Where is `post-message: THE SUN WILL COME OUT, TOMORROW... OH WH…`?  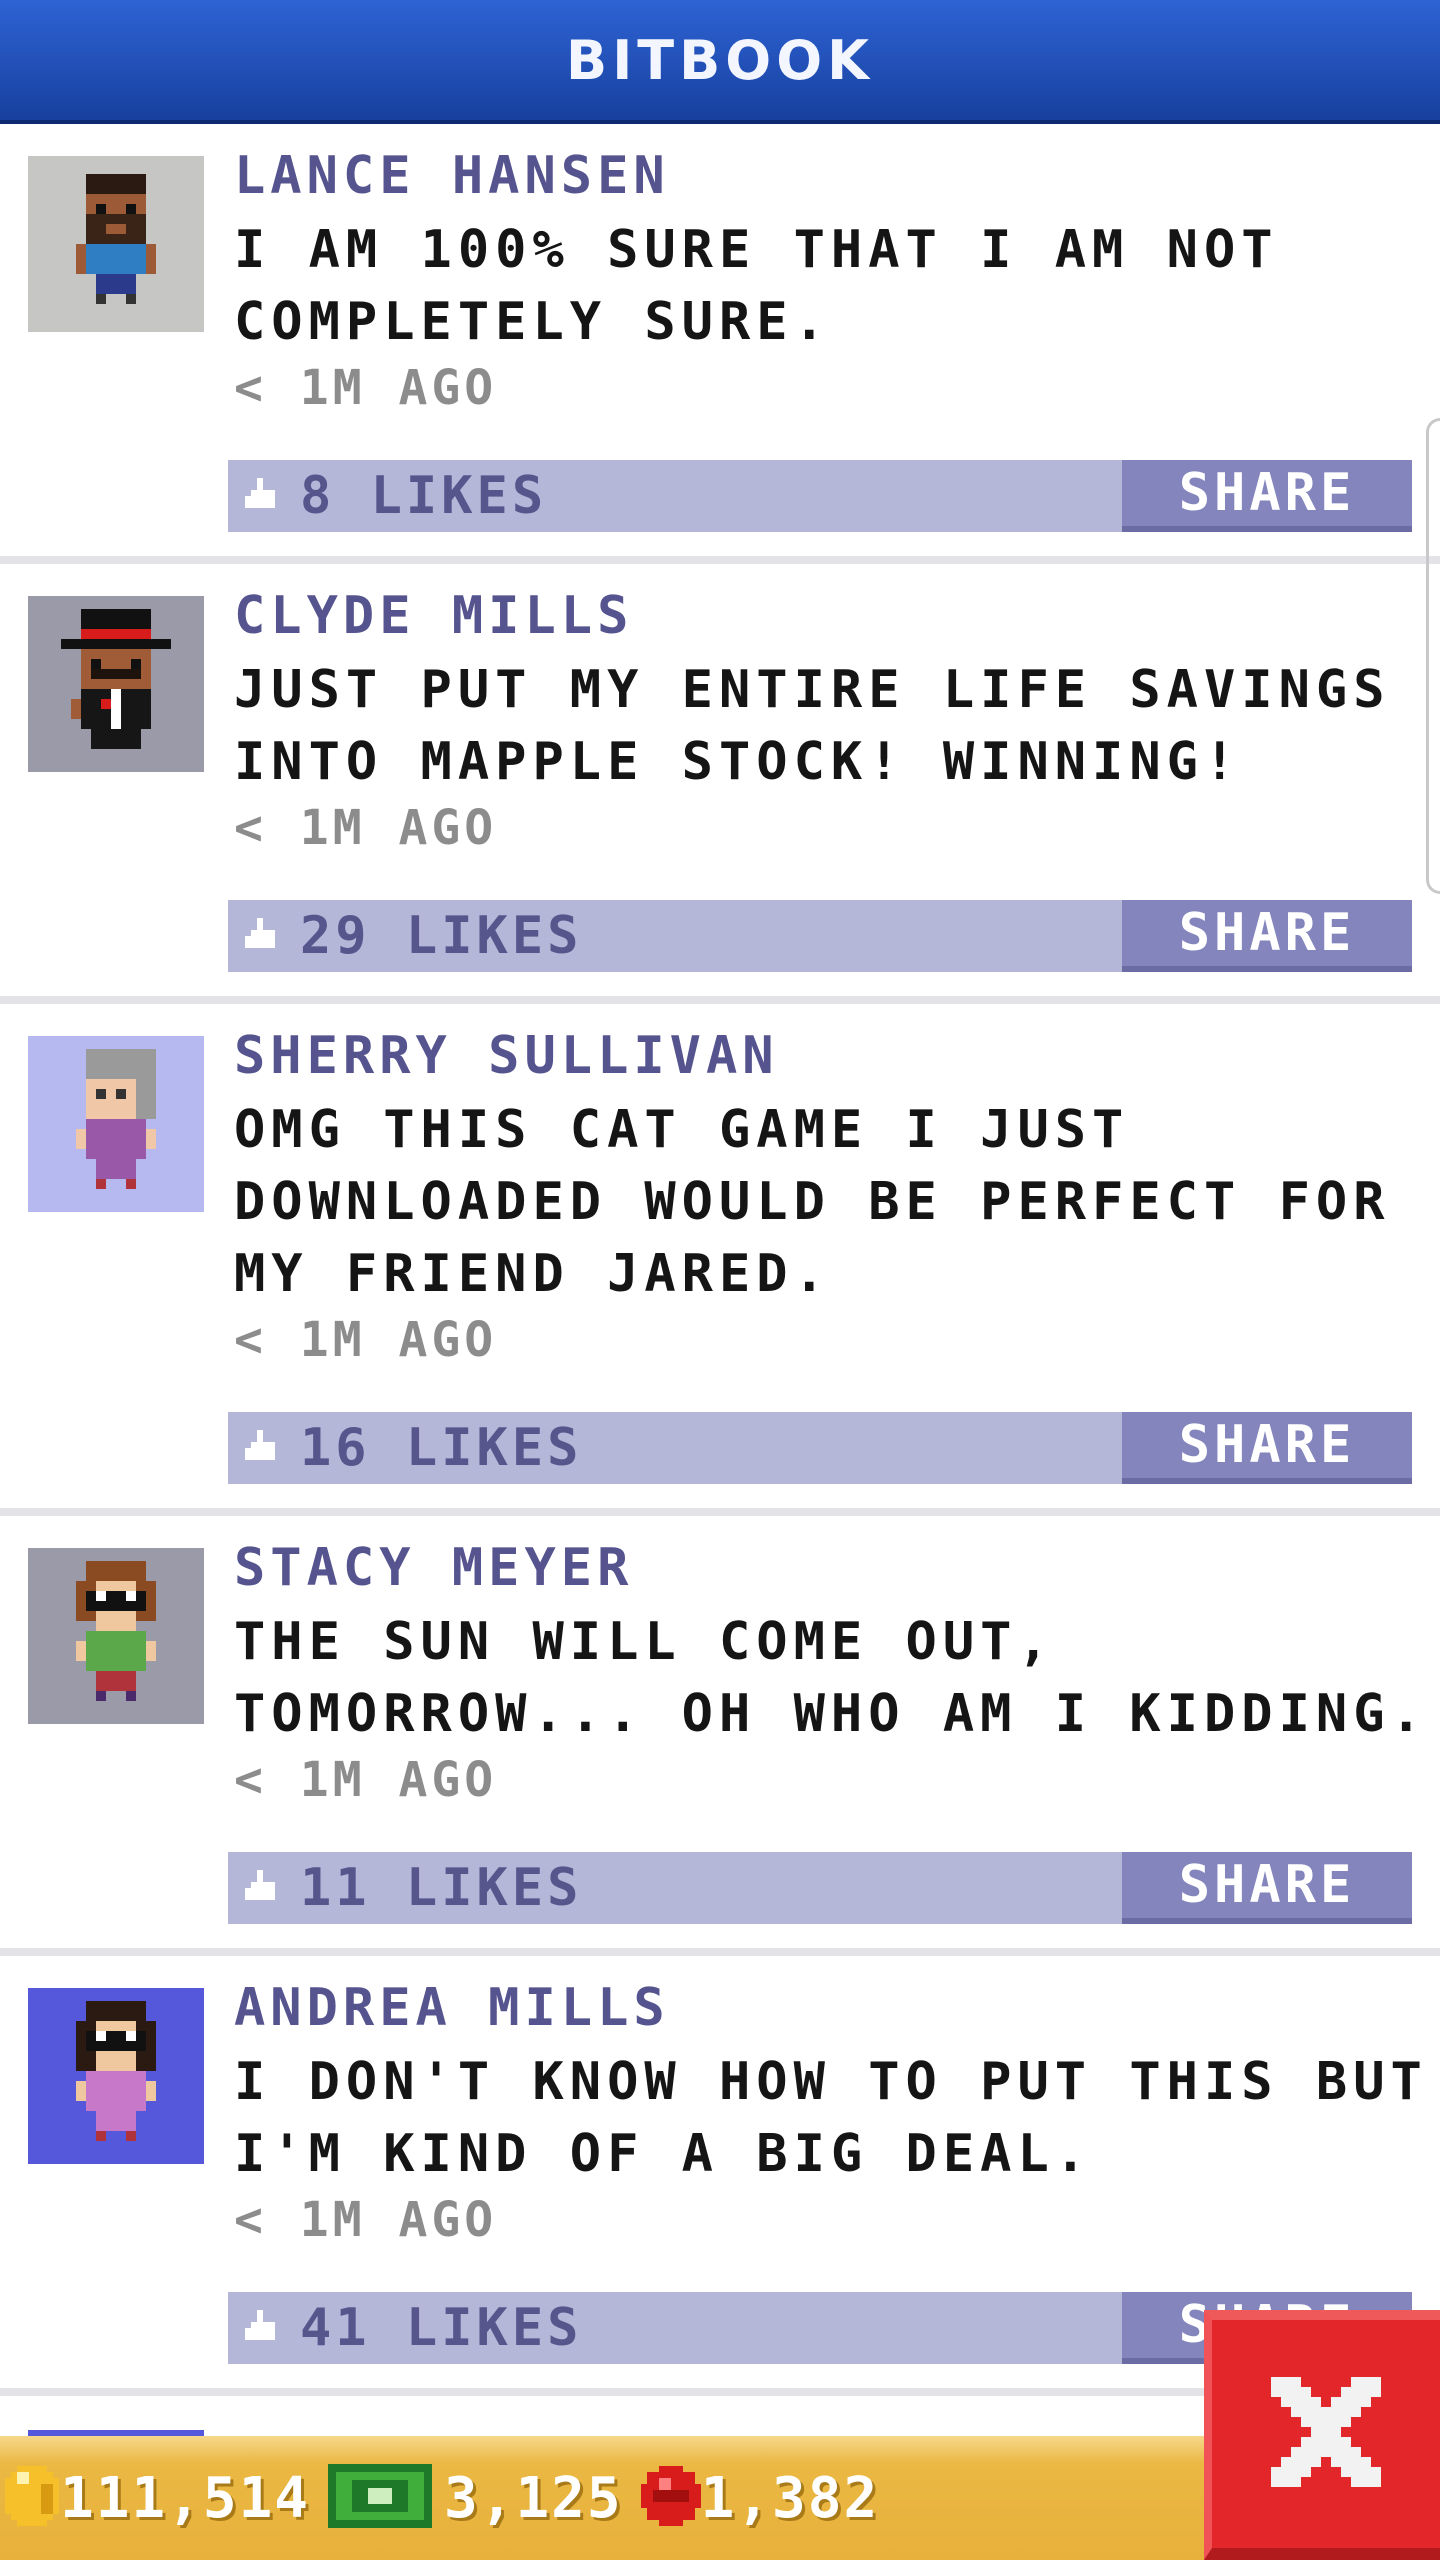
post-message: THE SUN WILL COME OUT, TOMORROW... OH WH… is located at coordinates (831, 1678).